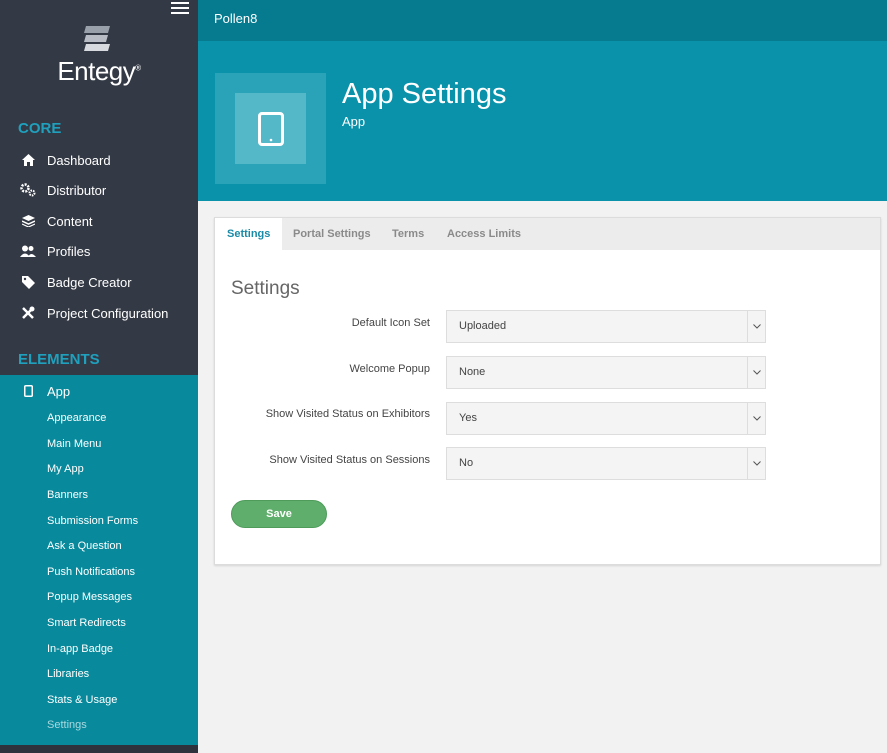 This screenshot has width=887, height=753. I want to click on section-title-core: CORE, so click(40, 128).